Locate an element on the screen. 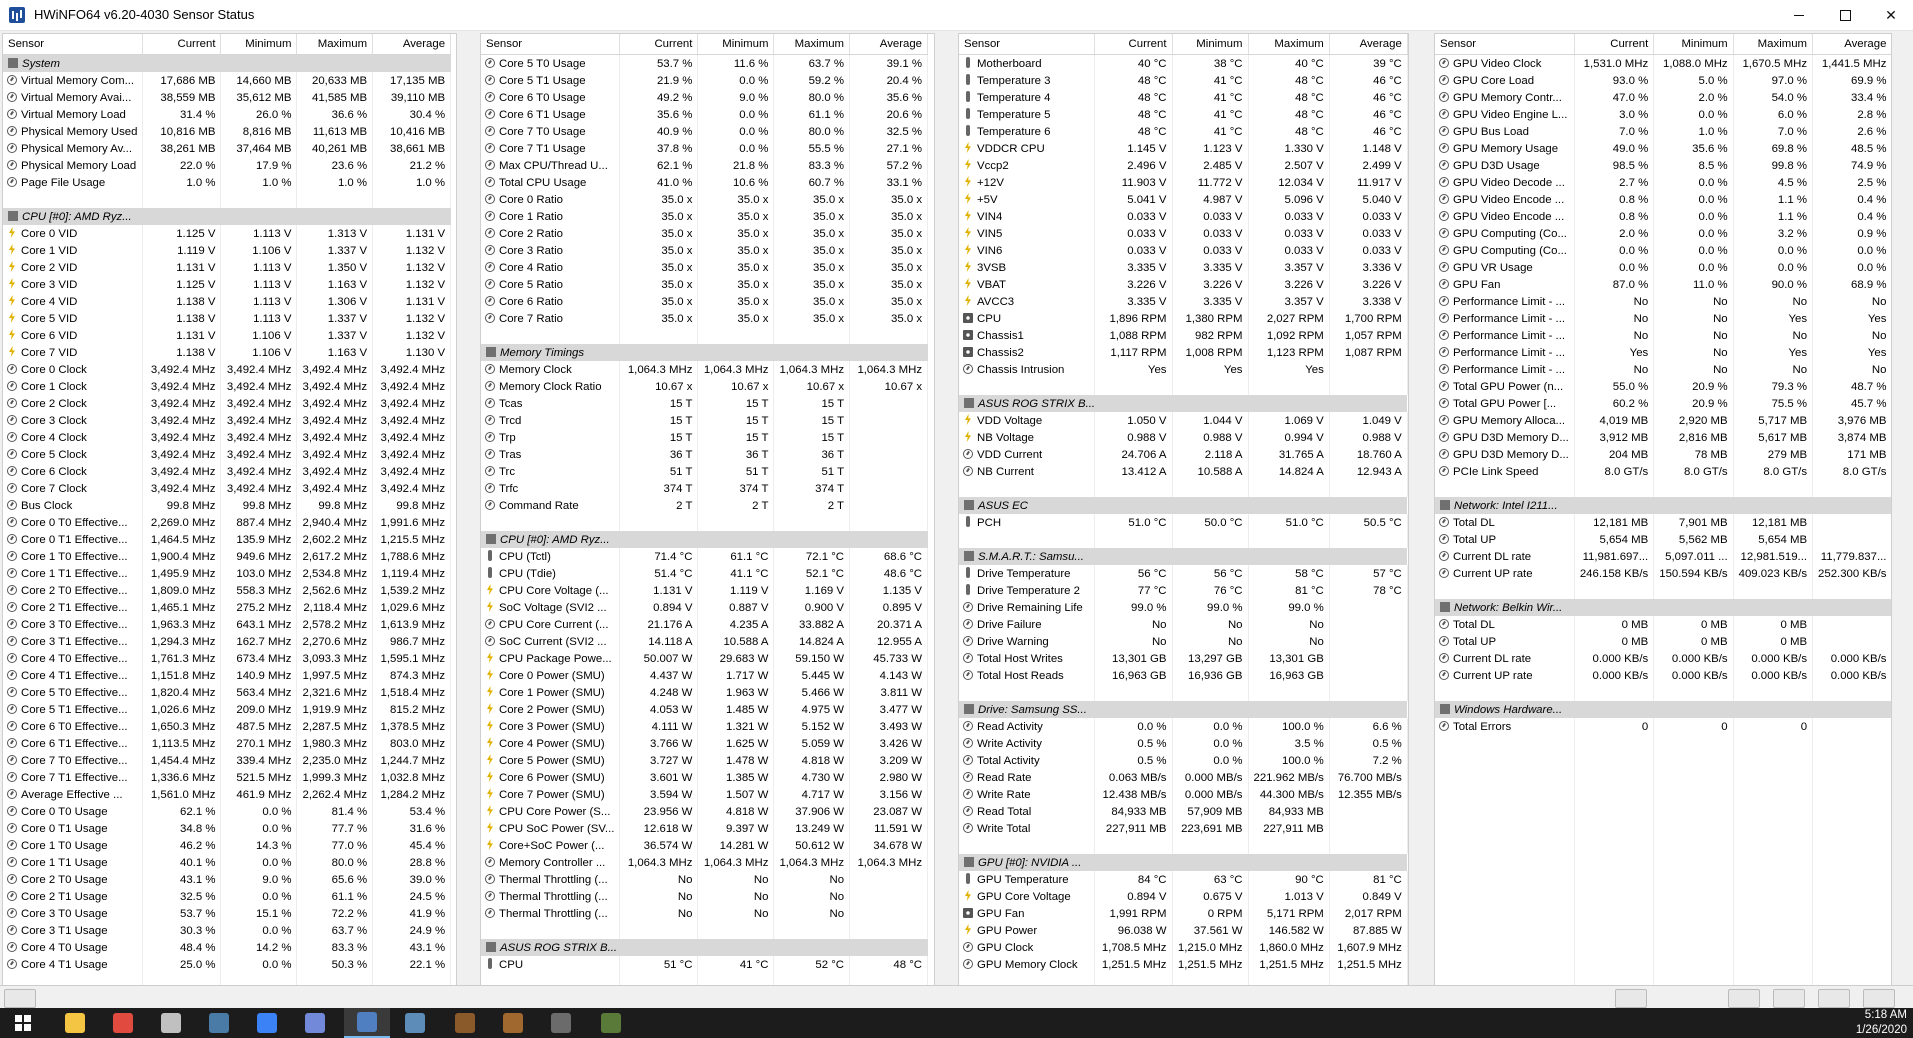  sensor-row: Core 3 T1 Usage 30.3 % 0.0 % 63.7 % 24.9 % is located at coordinates (227, 930).